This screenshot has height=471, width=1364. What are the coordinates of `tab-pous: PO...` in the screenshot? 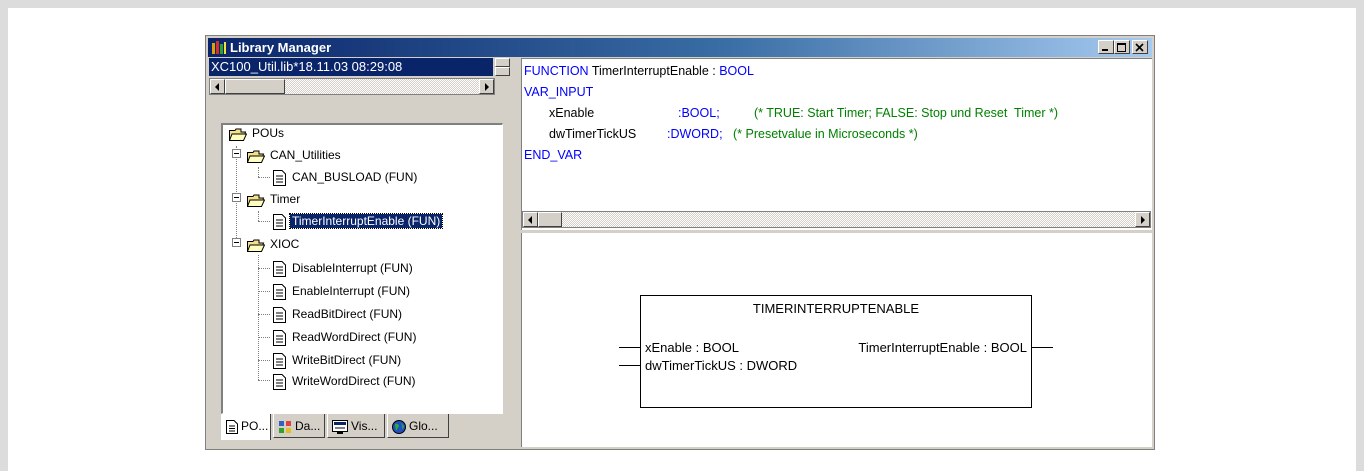 It's located at (246, 427).